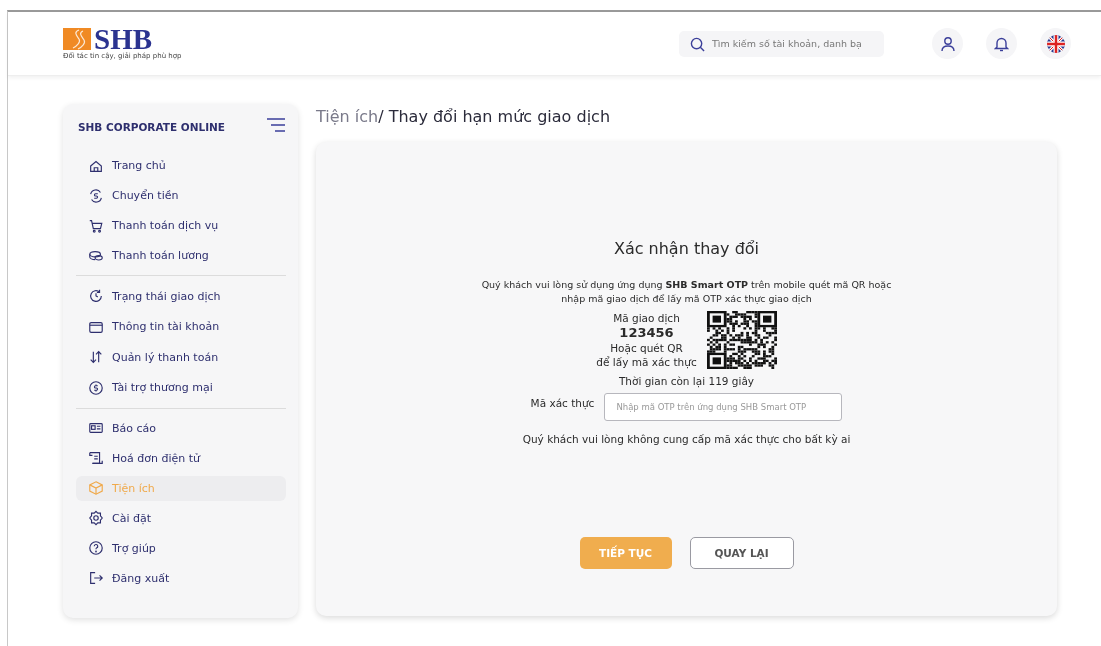  What do you see at coordinates (181, 458) in the screenshot?
I see `sidebar-item: Hoá đơn điện tử` at bounding box center [181, 458].